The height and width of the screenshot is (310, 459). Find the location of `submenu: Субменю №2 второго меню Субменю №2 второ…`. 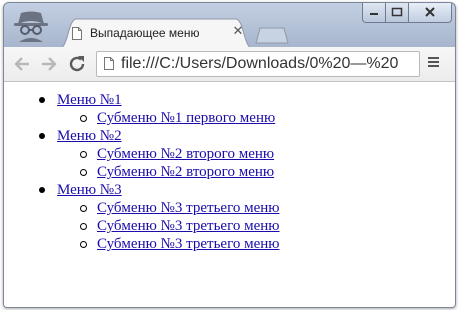

submenu: Субменю №2 второго меню Субменю №2 второ… is located at coordinates (168, 163).